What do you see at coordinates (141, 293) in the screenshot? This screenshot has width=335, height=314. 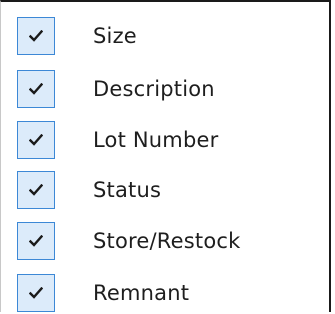 I see `menu-item-label: Remnant` at bounding box center [141, 293].